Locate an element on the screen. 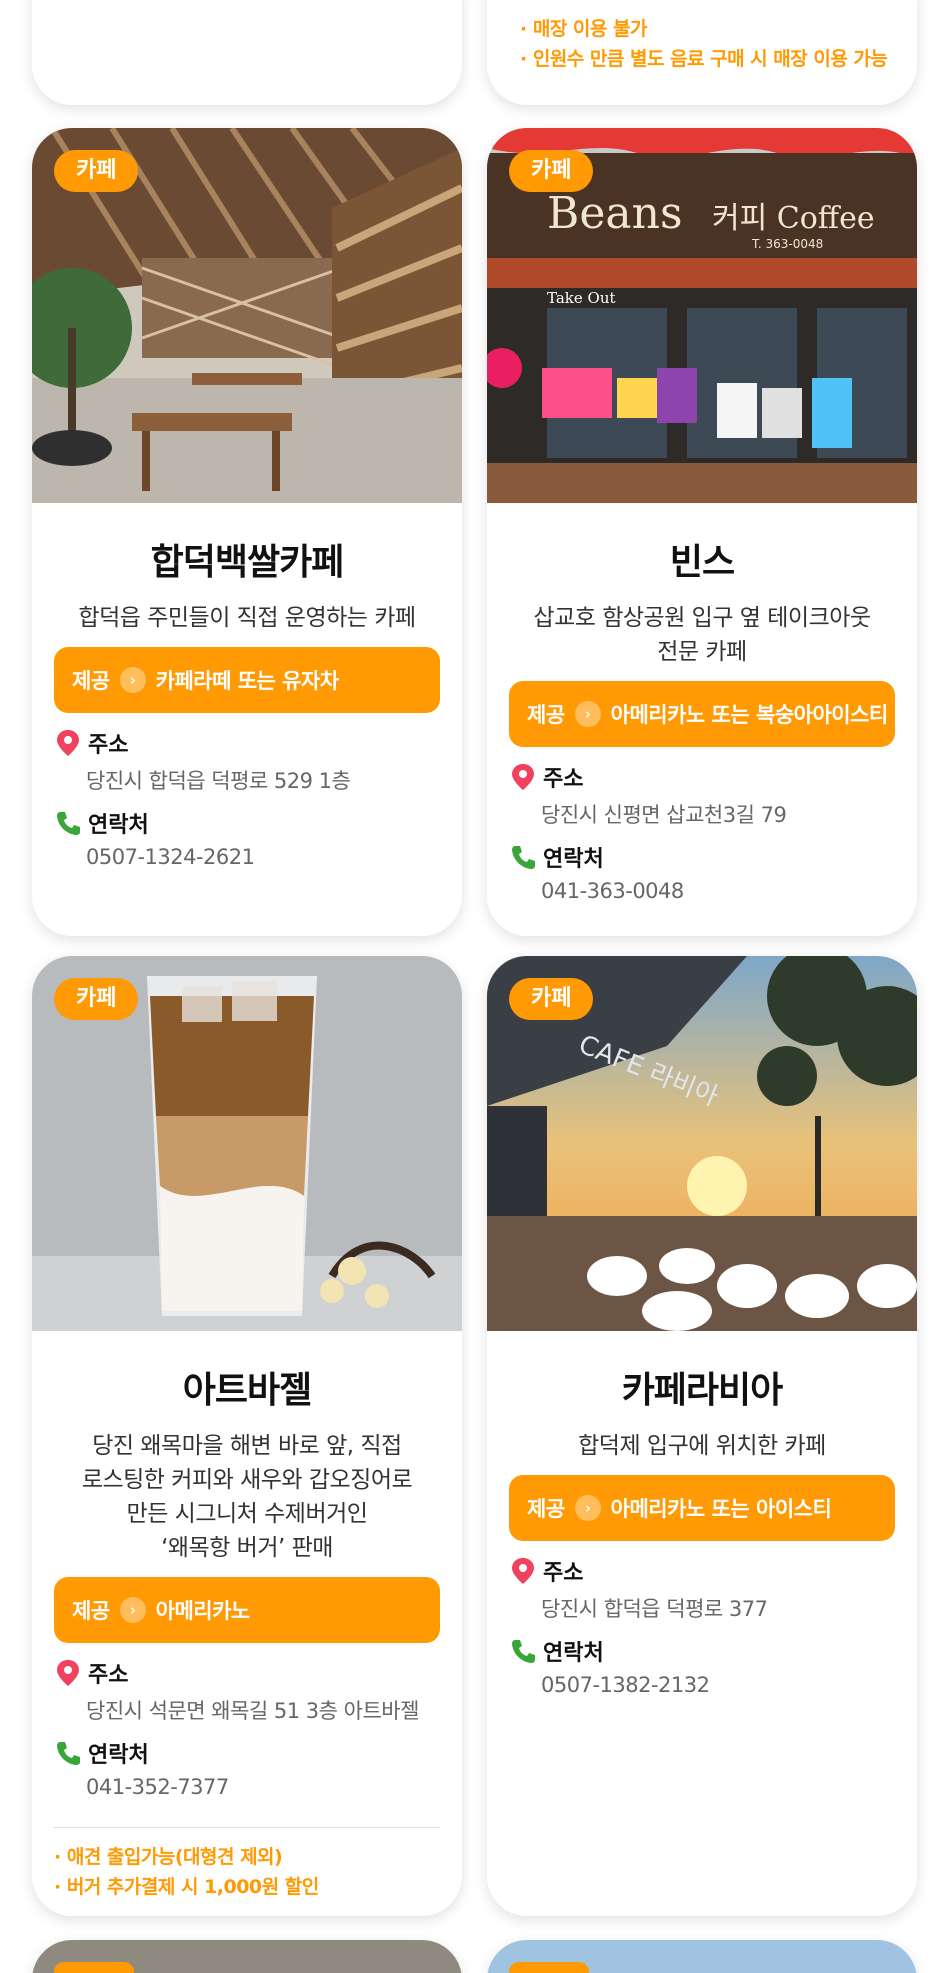 The width and height of the screenshot is (950, 1973). partial-card-left is located at coordinates (247, 52).